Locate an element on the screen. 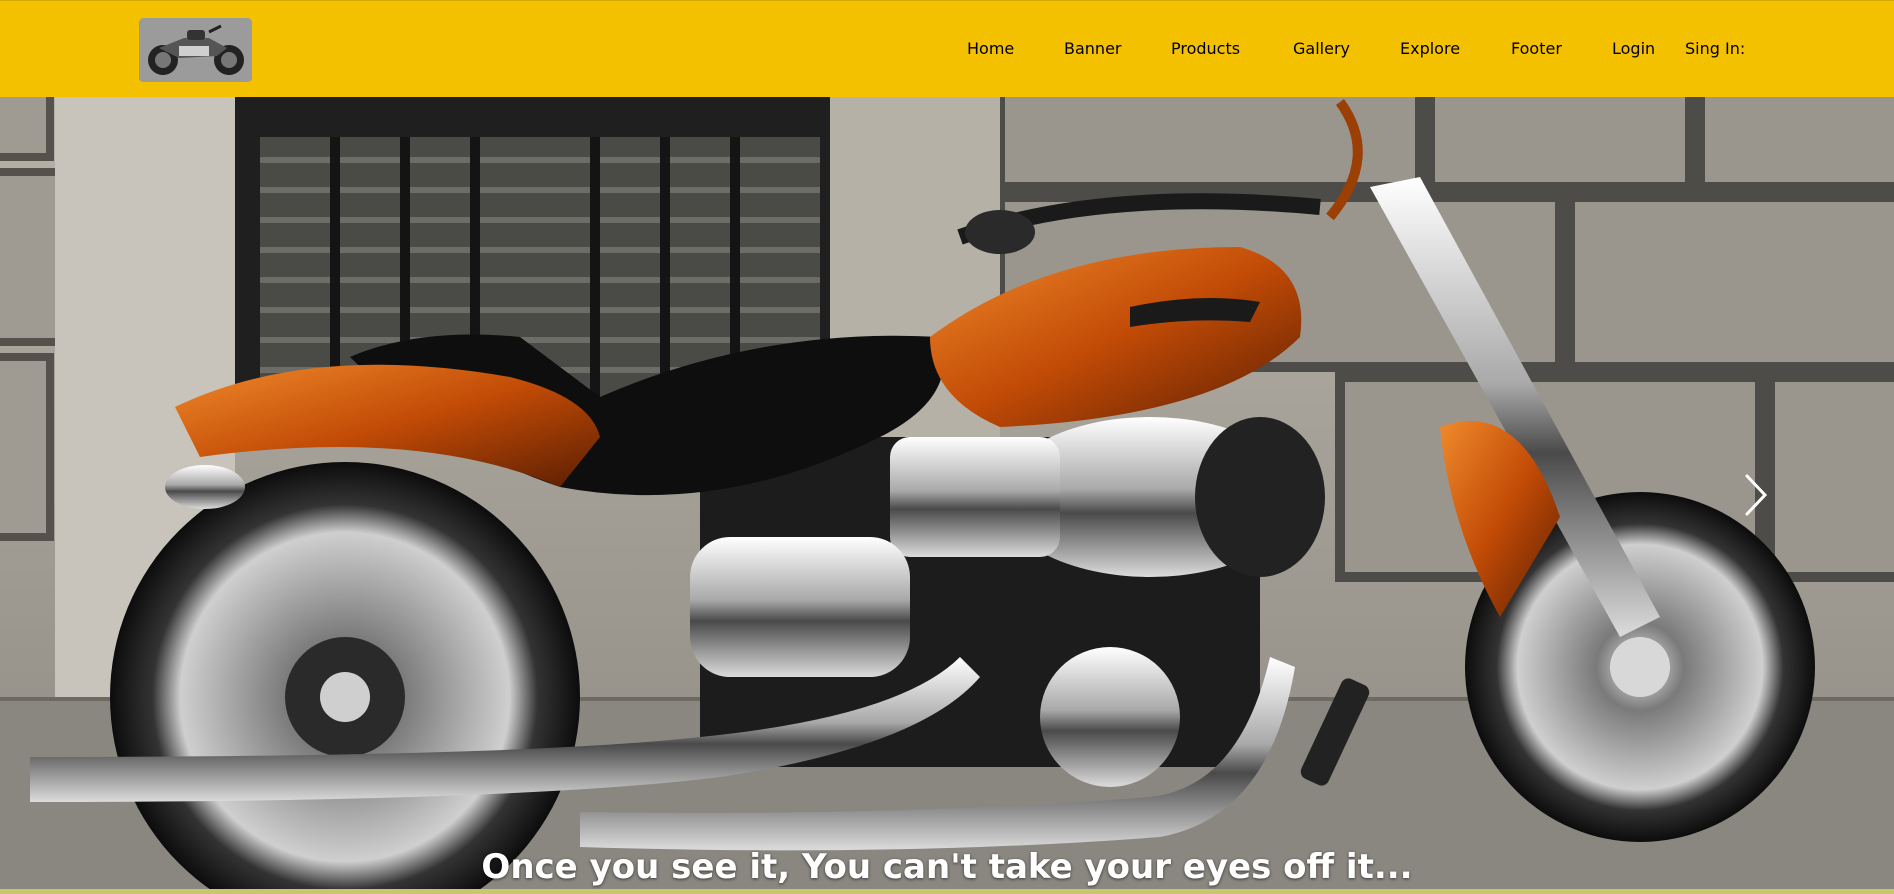 This screenshot has width=1894, height=894. carousel-next-button is located at coordinates (1756, 495).